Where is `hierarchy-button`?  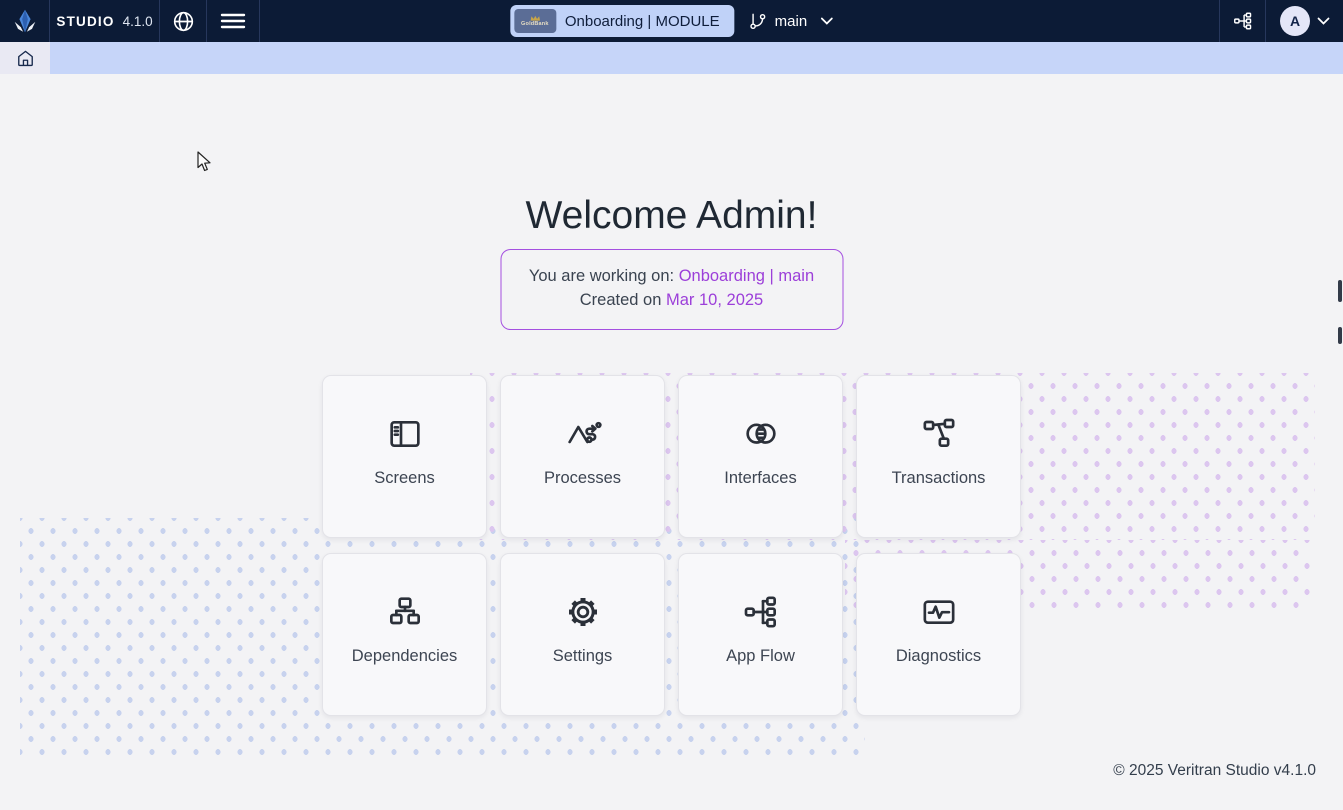 hierarchy-button is located at coordinates (1242, 21).